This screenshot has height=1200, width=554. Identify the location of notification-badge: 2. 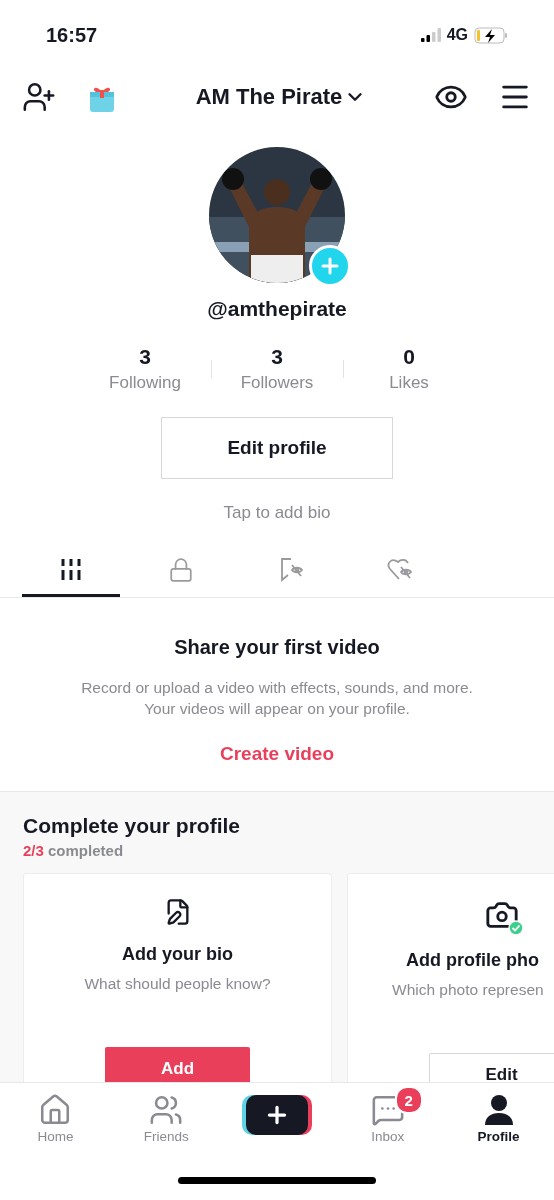
(408, 1100).